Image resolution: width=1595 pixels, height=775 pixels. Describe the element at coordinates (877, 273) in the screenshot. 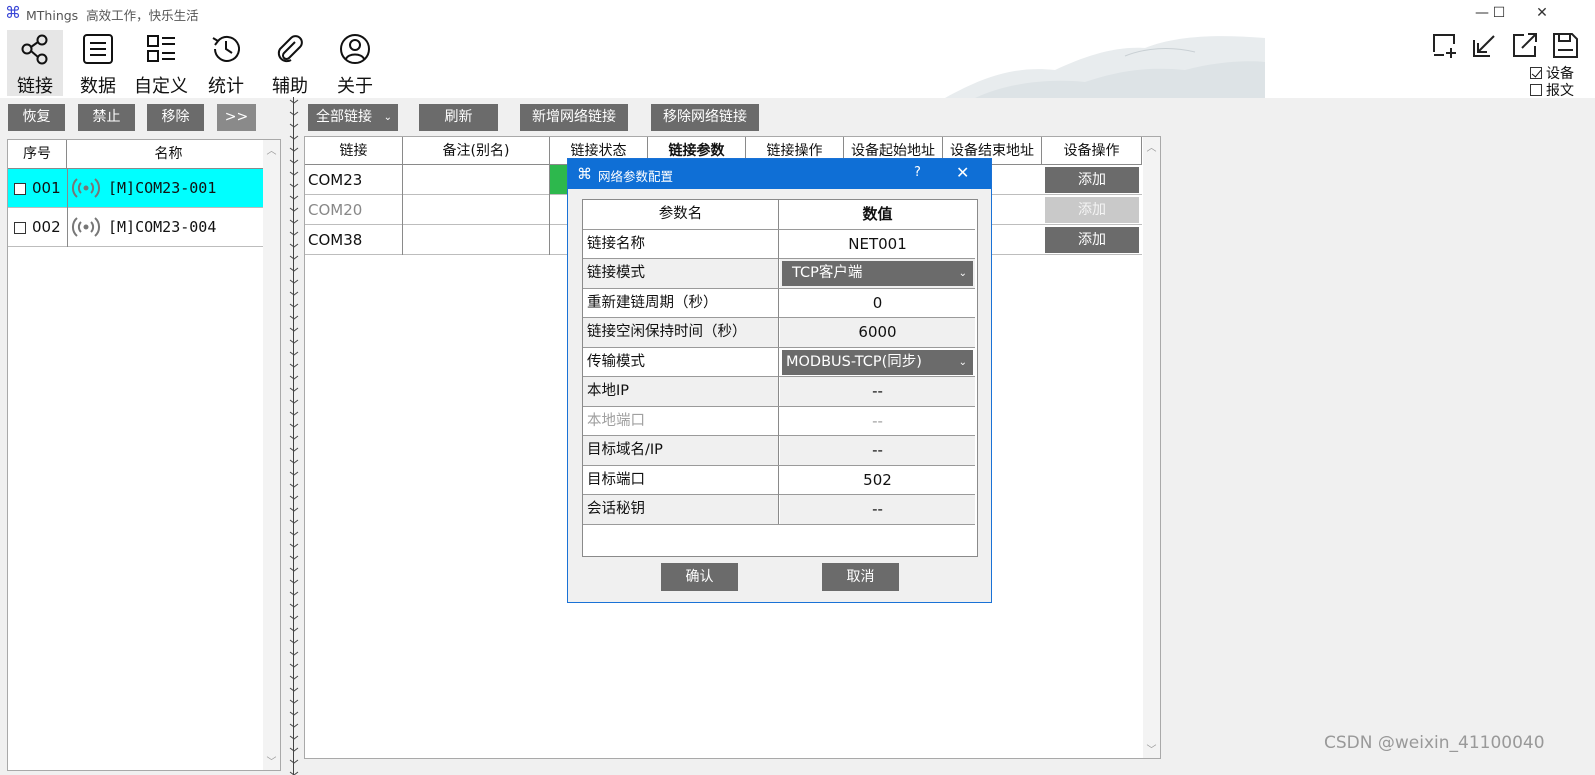

I see `link-mode-select: TCP客户端 ⌄` at that location.